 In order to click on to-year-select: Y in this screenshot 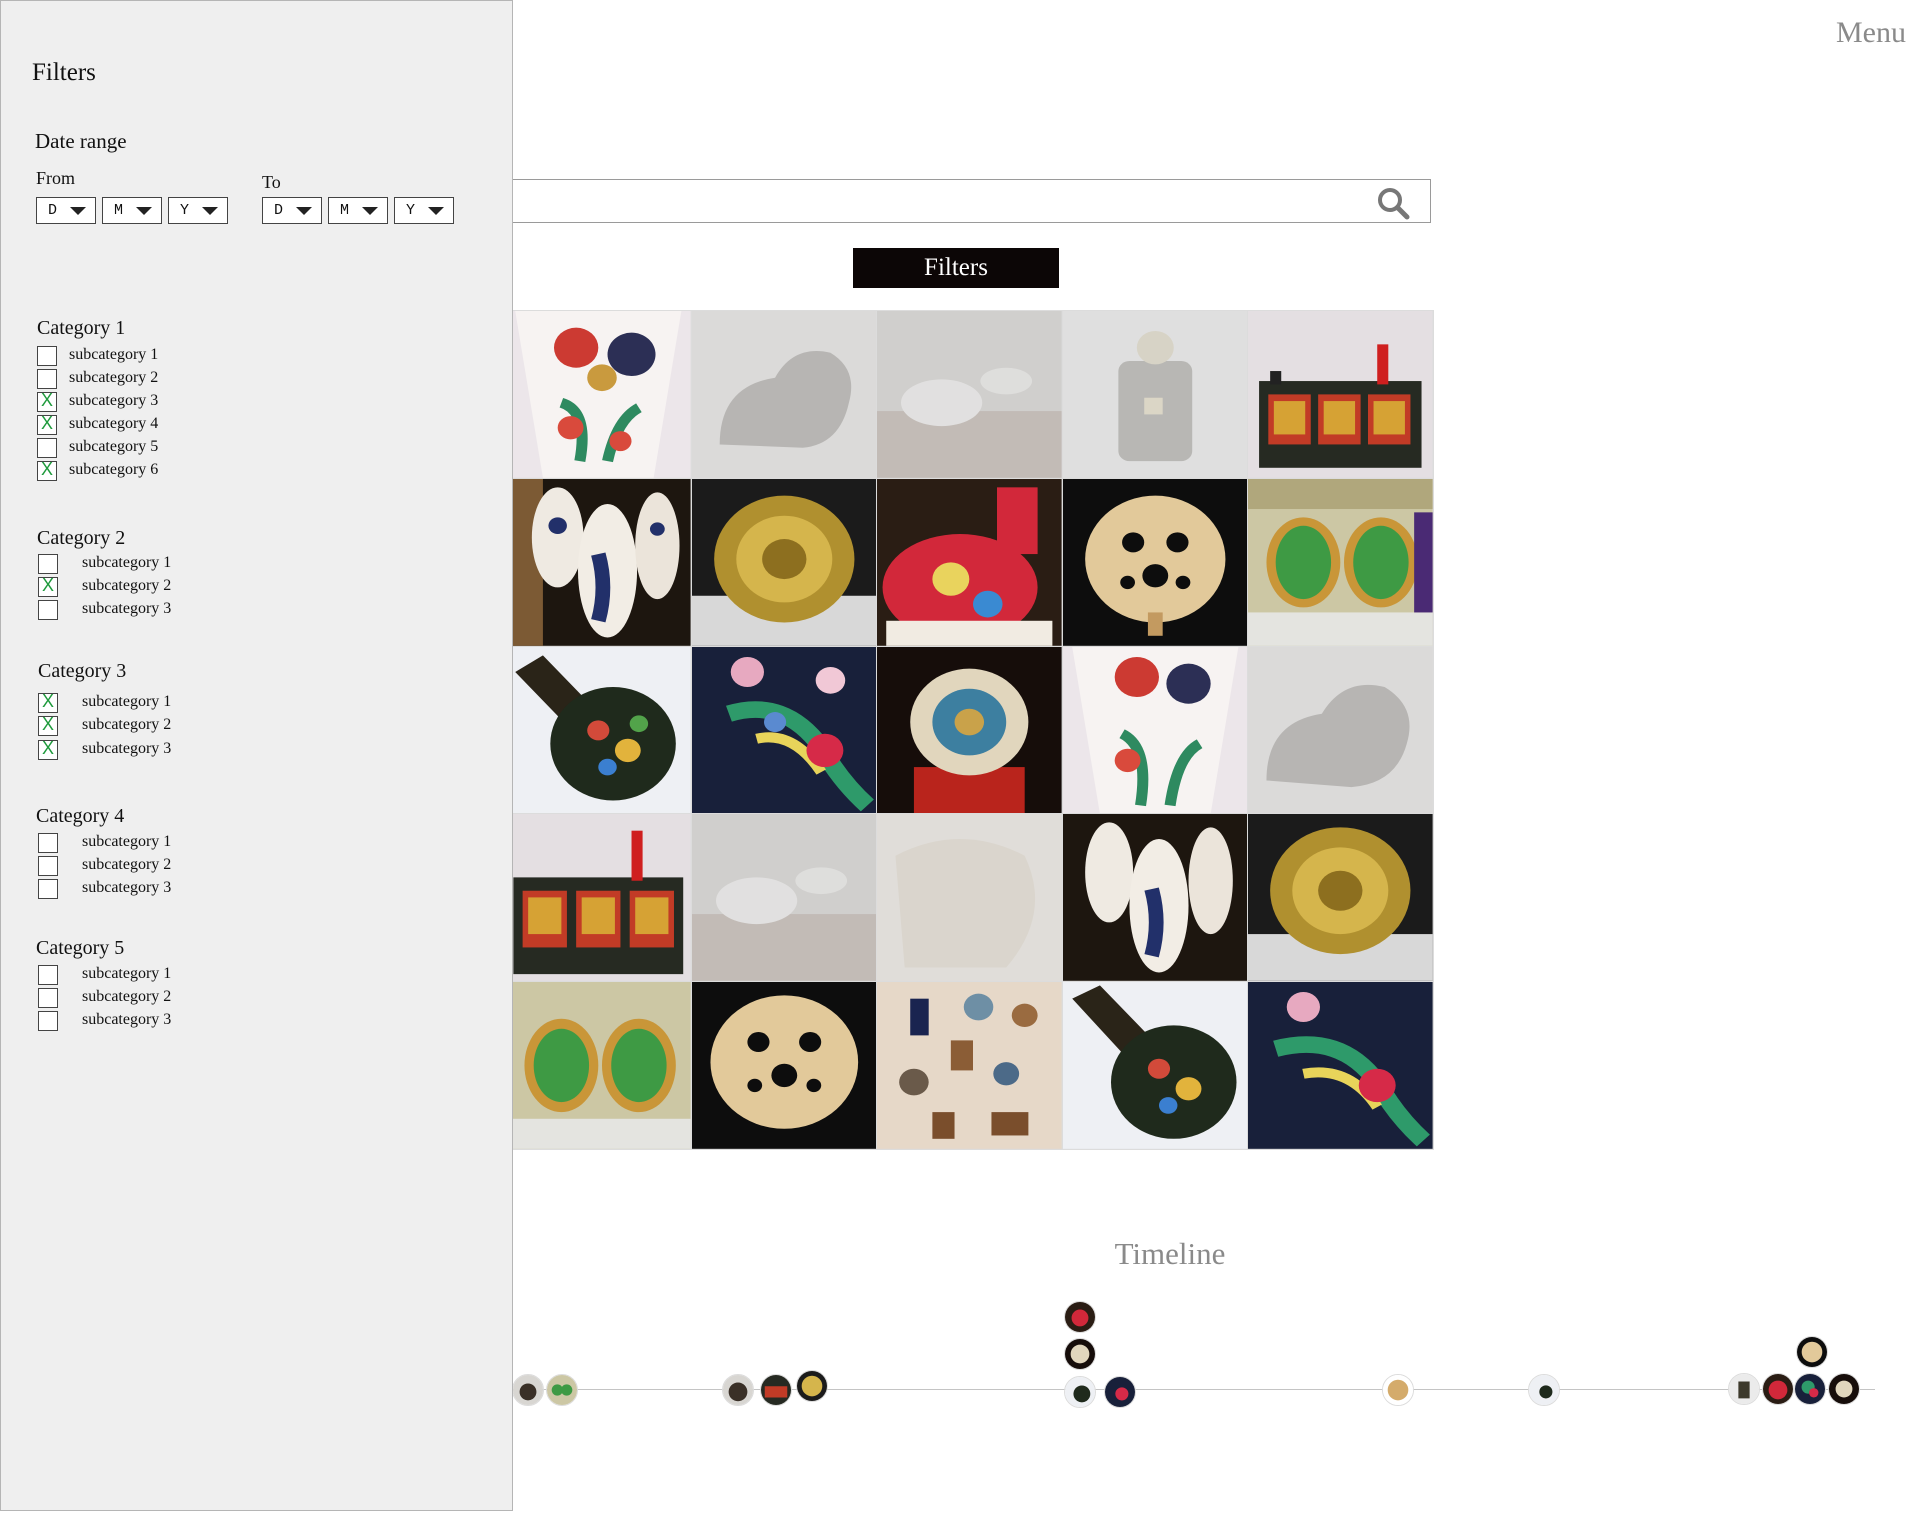, I will do `click(424, 210)`.